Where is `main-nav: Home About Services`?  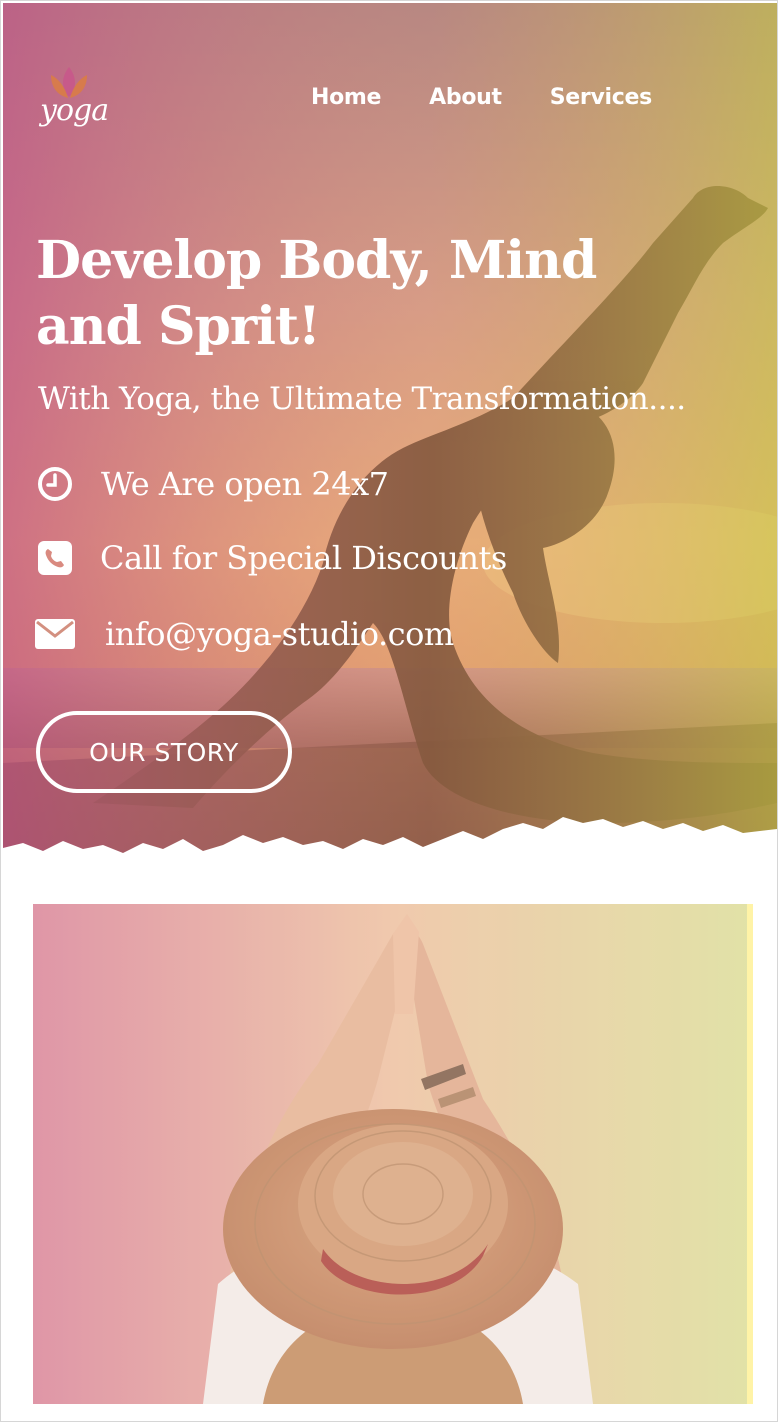 main-nav: Home About Services is located at coordinates (481, 97).